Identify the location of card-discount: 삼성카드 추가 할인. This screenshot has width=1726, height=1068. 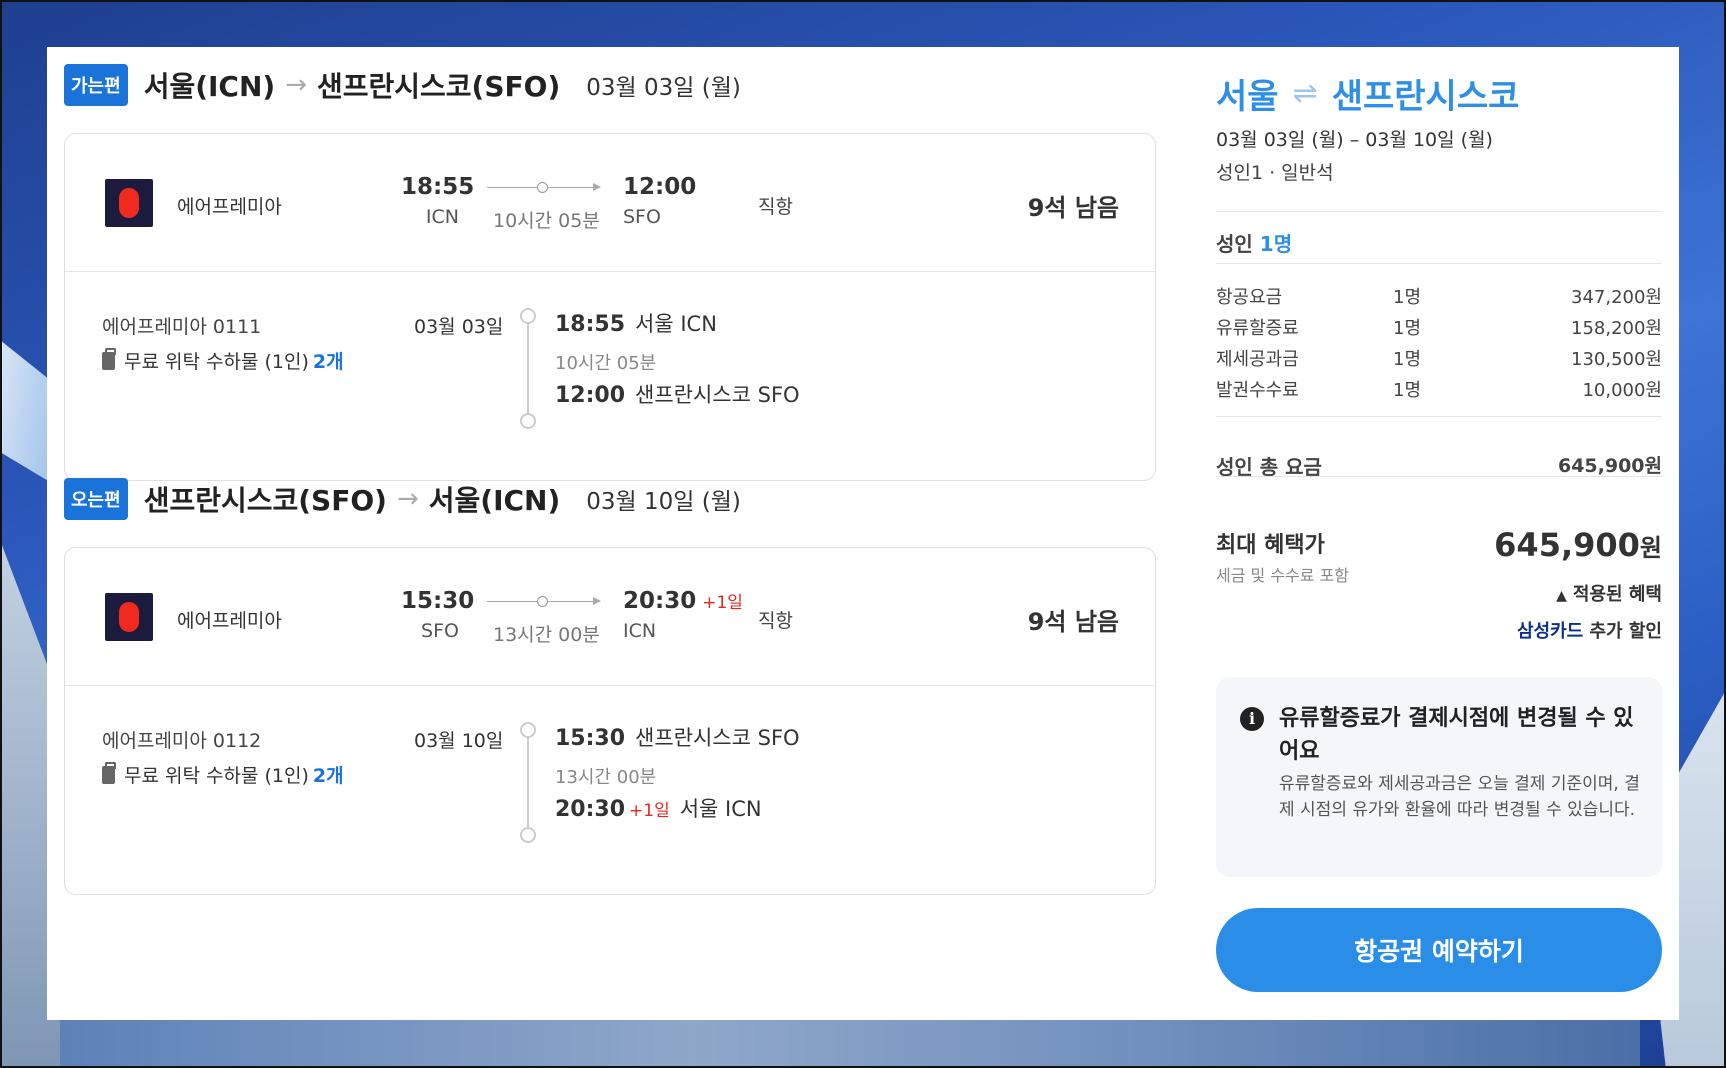
(1589, 631).